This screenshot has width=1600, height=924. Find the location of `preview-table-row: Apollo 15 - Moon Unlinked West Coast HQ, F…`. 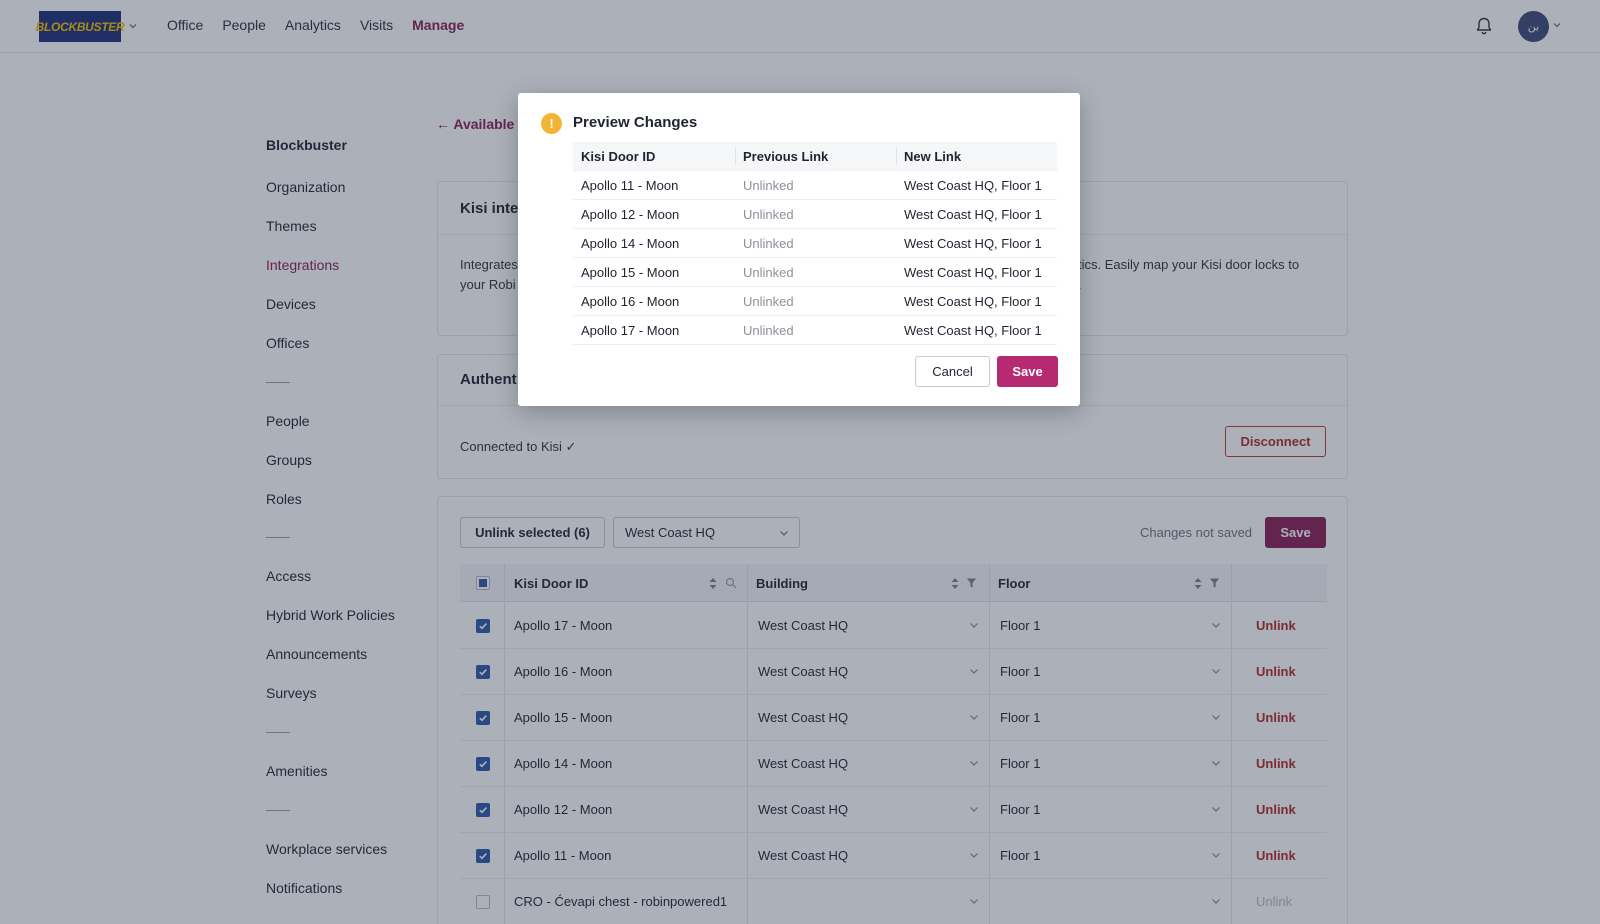

preview-table-row: Apollo 15 - Moon Unlinked West Coast HQ, F… is located at coordinates (815, 272).